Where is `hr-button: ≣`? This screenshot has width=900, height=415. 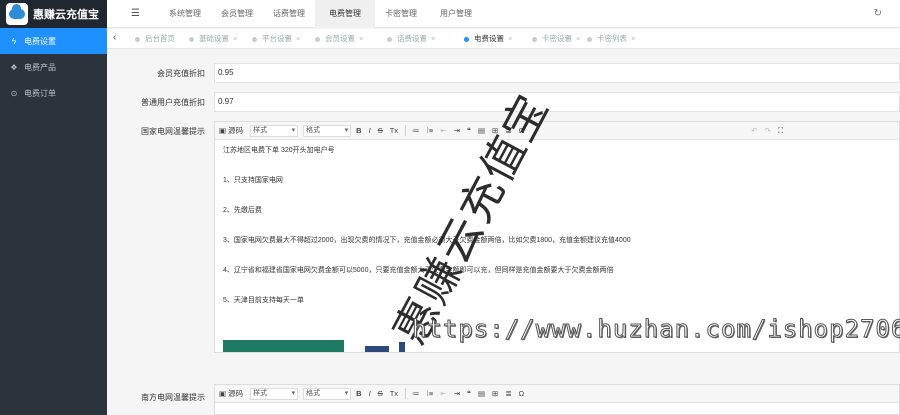
hr-button: ≣ is located at coordinates (508, 393).